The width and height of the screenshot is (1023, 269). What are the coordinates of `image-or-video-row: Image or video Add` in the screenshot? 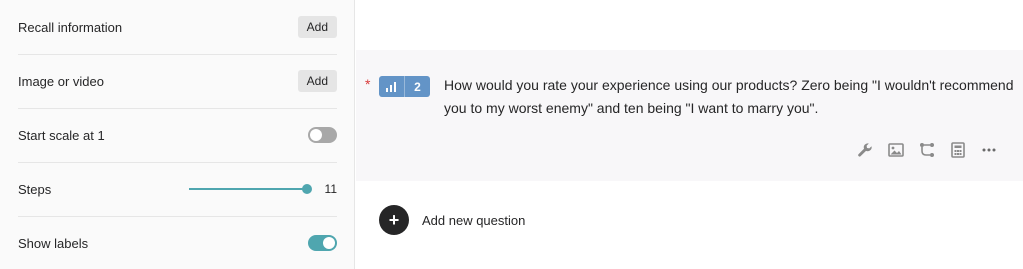 It's located at (177, 81).